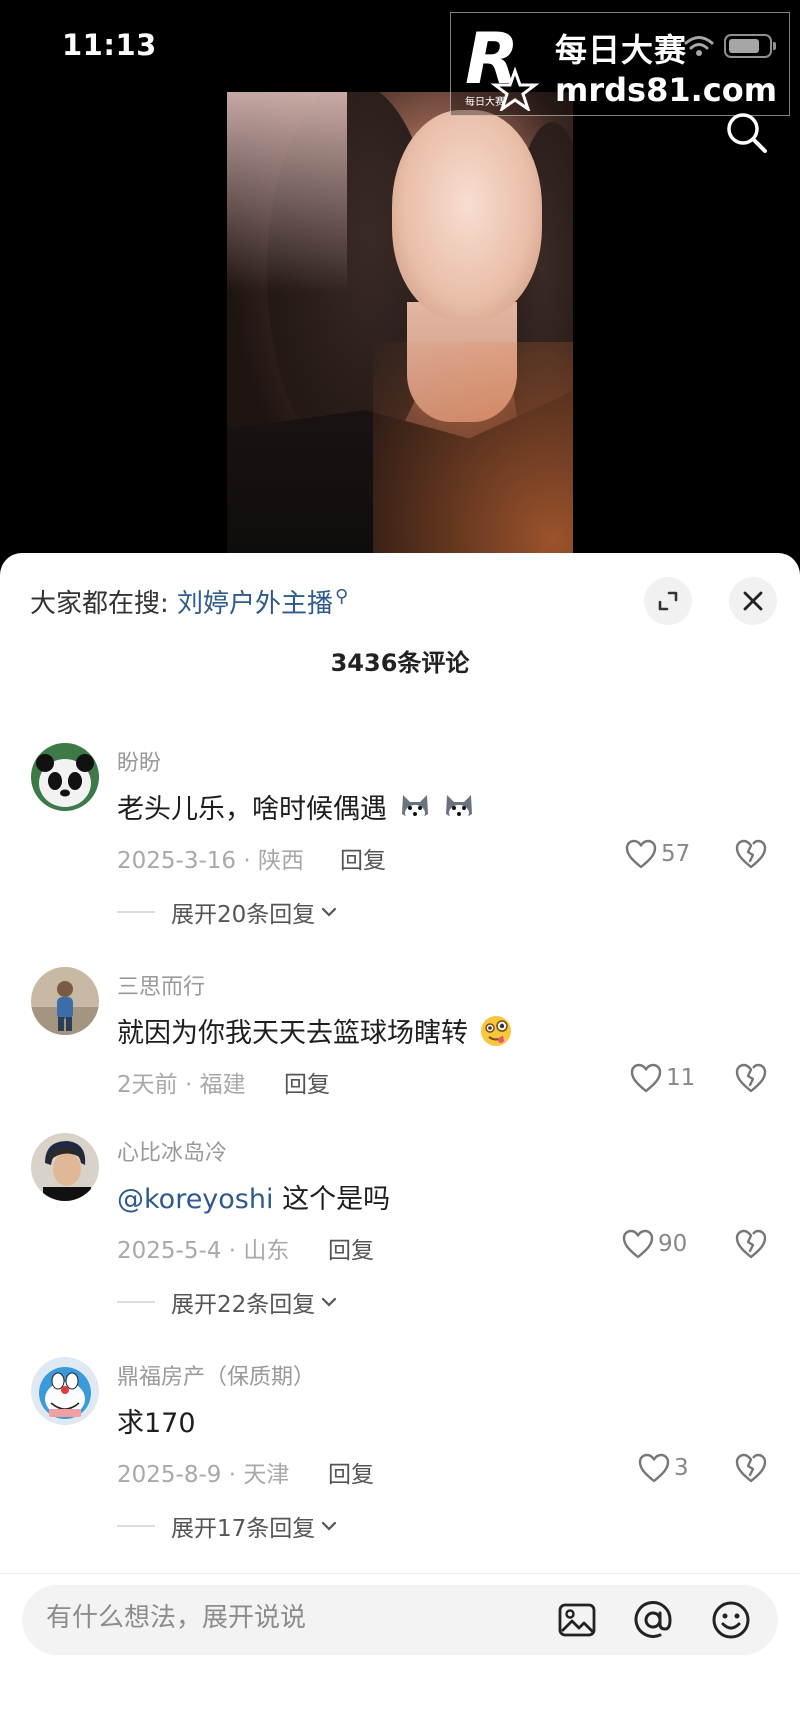  Describe the element at coordinates (485, 101) in the screenshot. I see `svg-text: 每日大赛` at that location.